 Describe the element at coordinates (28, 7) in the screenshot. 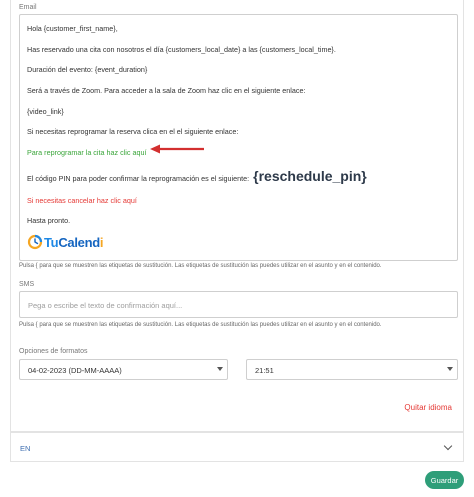

I see `email-label: Email` at that location.